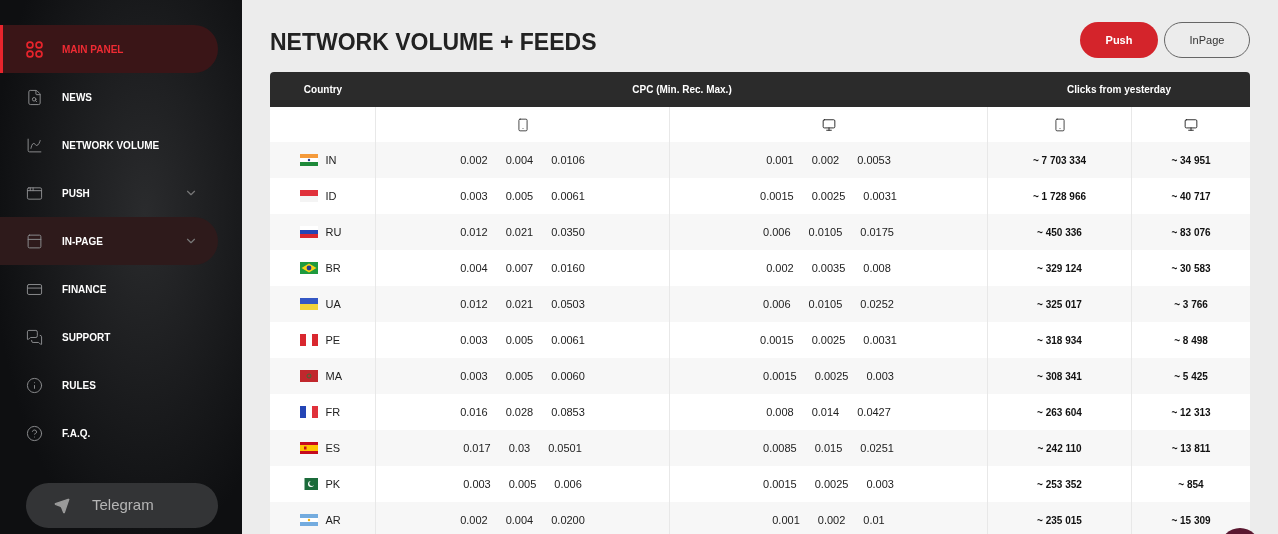 The width and height of the screenshot is (1278, 534). I want to click on cpc-value: 0.03, so click(519, 448).